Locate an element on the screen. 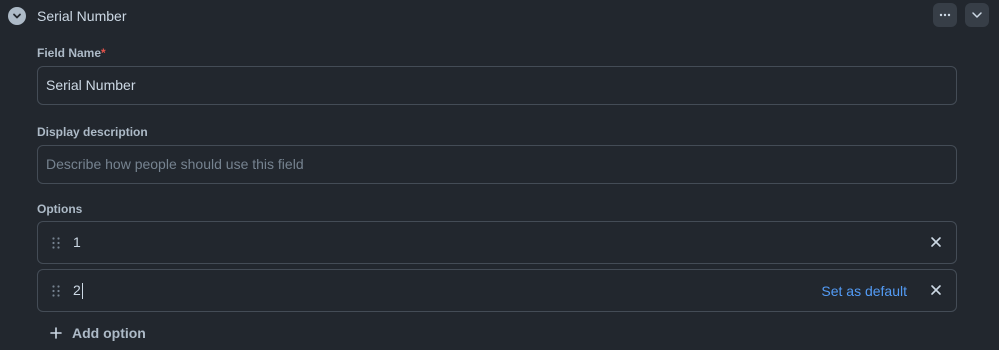 This screenshot has height=350, width=999. option-input-value: 2 is located at coordinates (77, 290).